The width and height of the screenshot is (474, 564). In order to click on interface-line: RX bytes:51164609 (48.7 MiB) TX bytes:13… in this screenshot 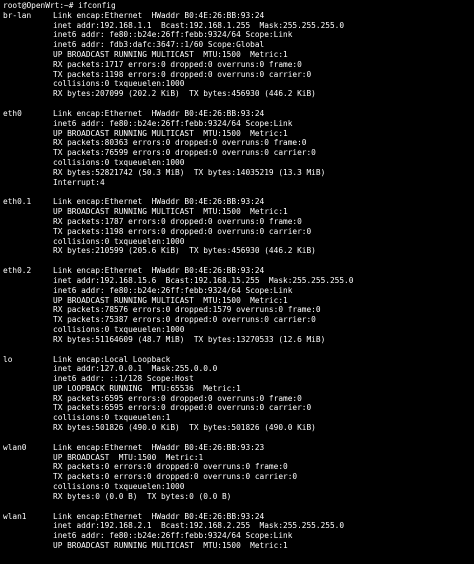, I will do `click(238, 340)`.